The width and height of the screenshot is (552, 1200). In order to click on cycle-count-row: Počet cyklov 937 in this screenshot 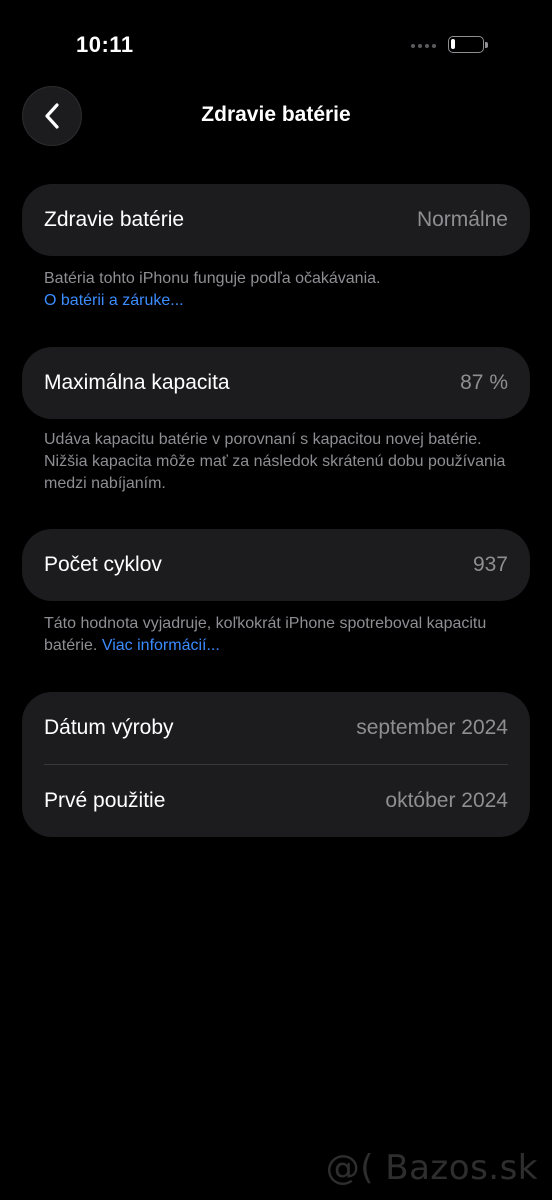, I will do `click(276, 565)`.